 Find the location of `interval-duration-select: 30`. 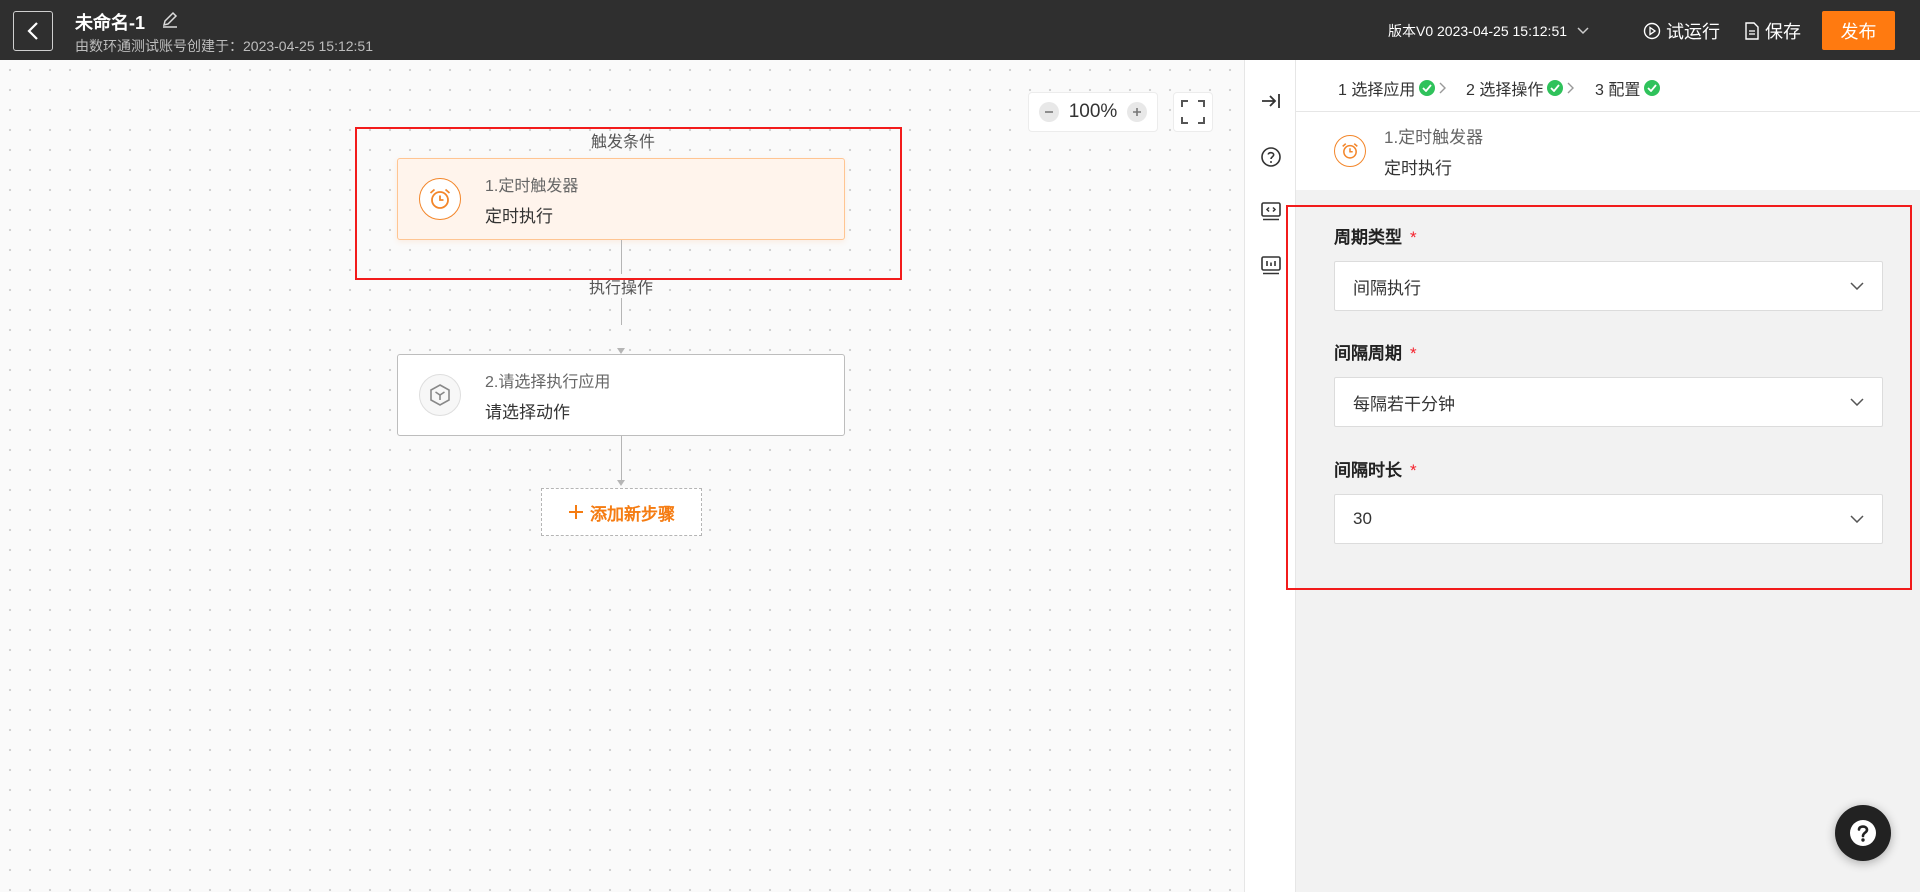

interval-duration-select: 30 is located at coordinates (1608, 519).